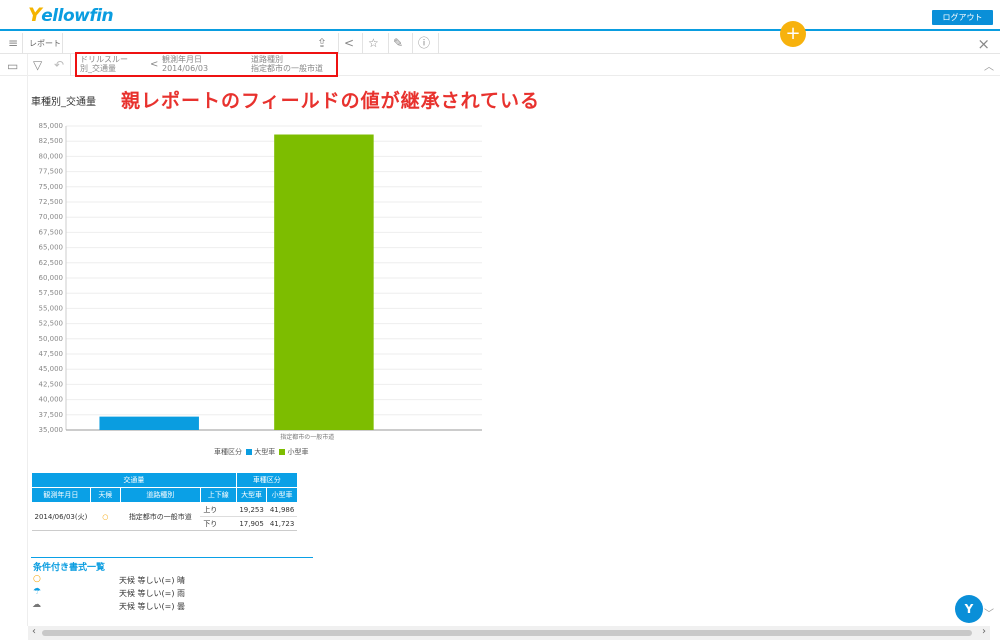  I want to click on close-icon: ×, so click(983, 44).